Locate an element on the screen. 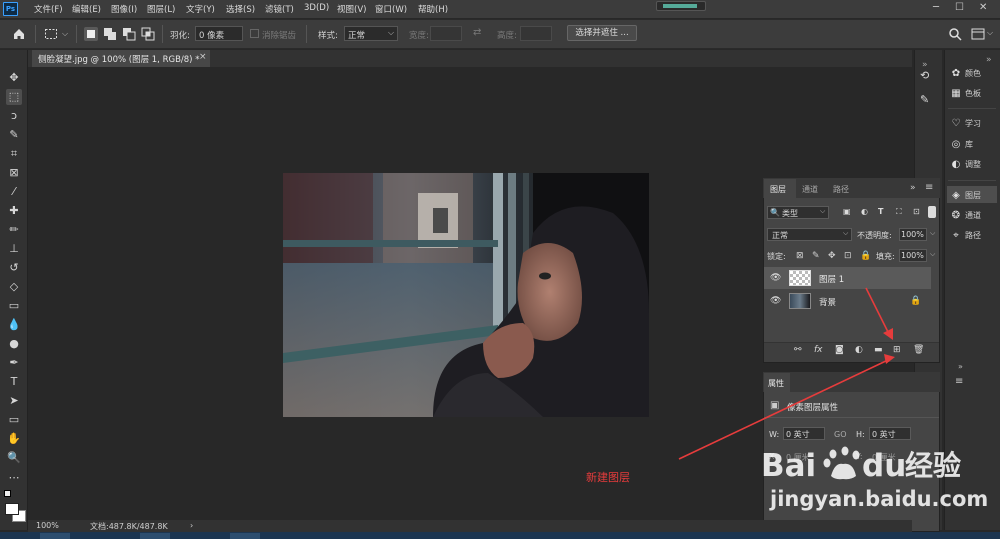 This screenshot has height=539, width=1000. workspace-icon is located at coordinates (978, 34).